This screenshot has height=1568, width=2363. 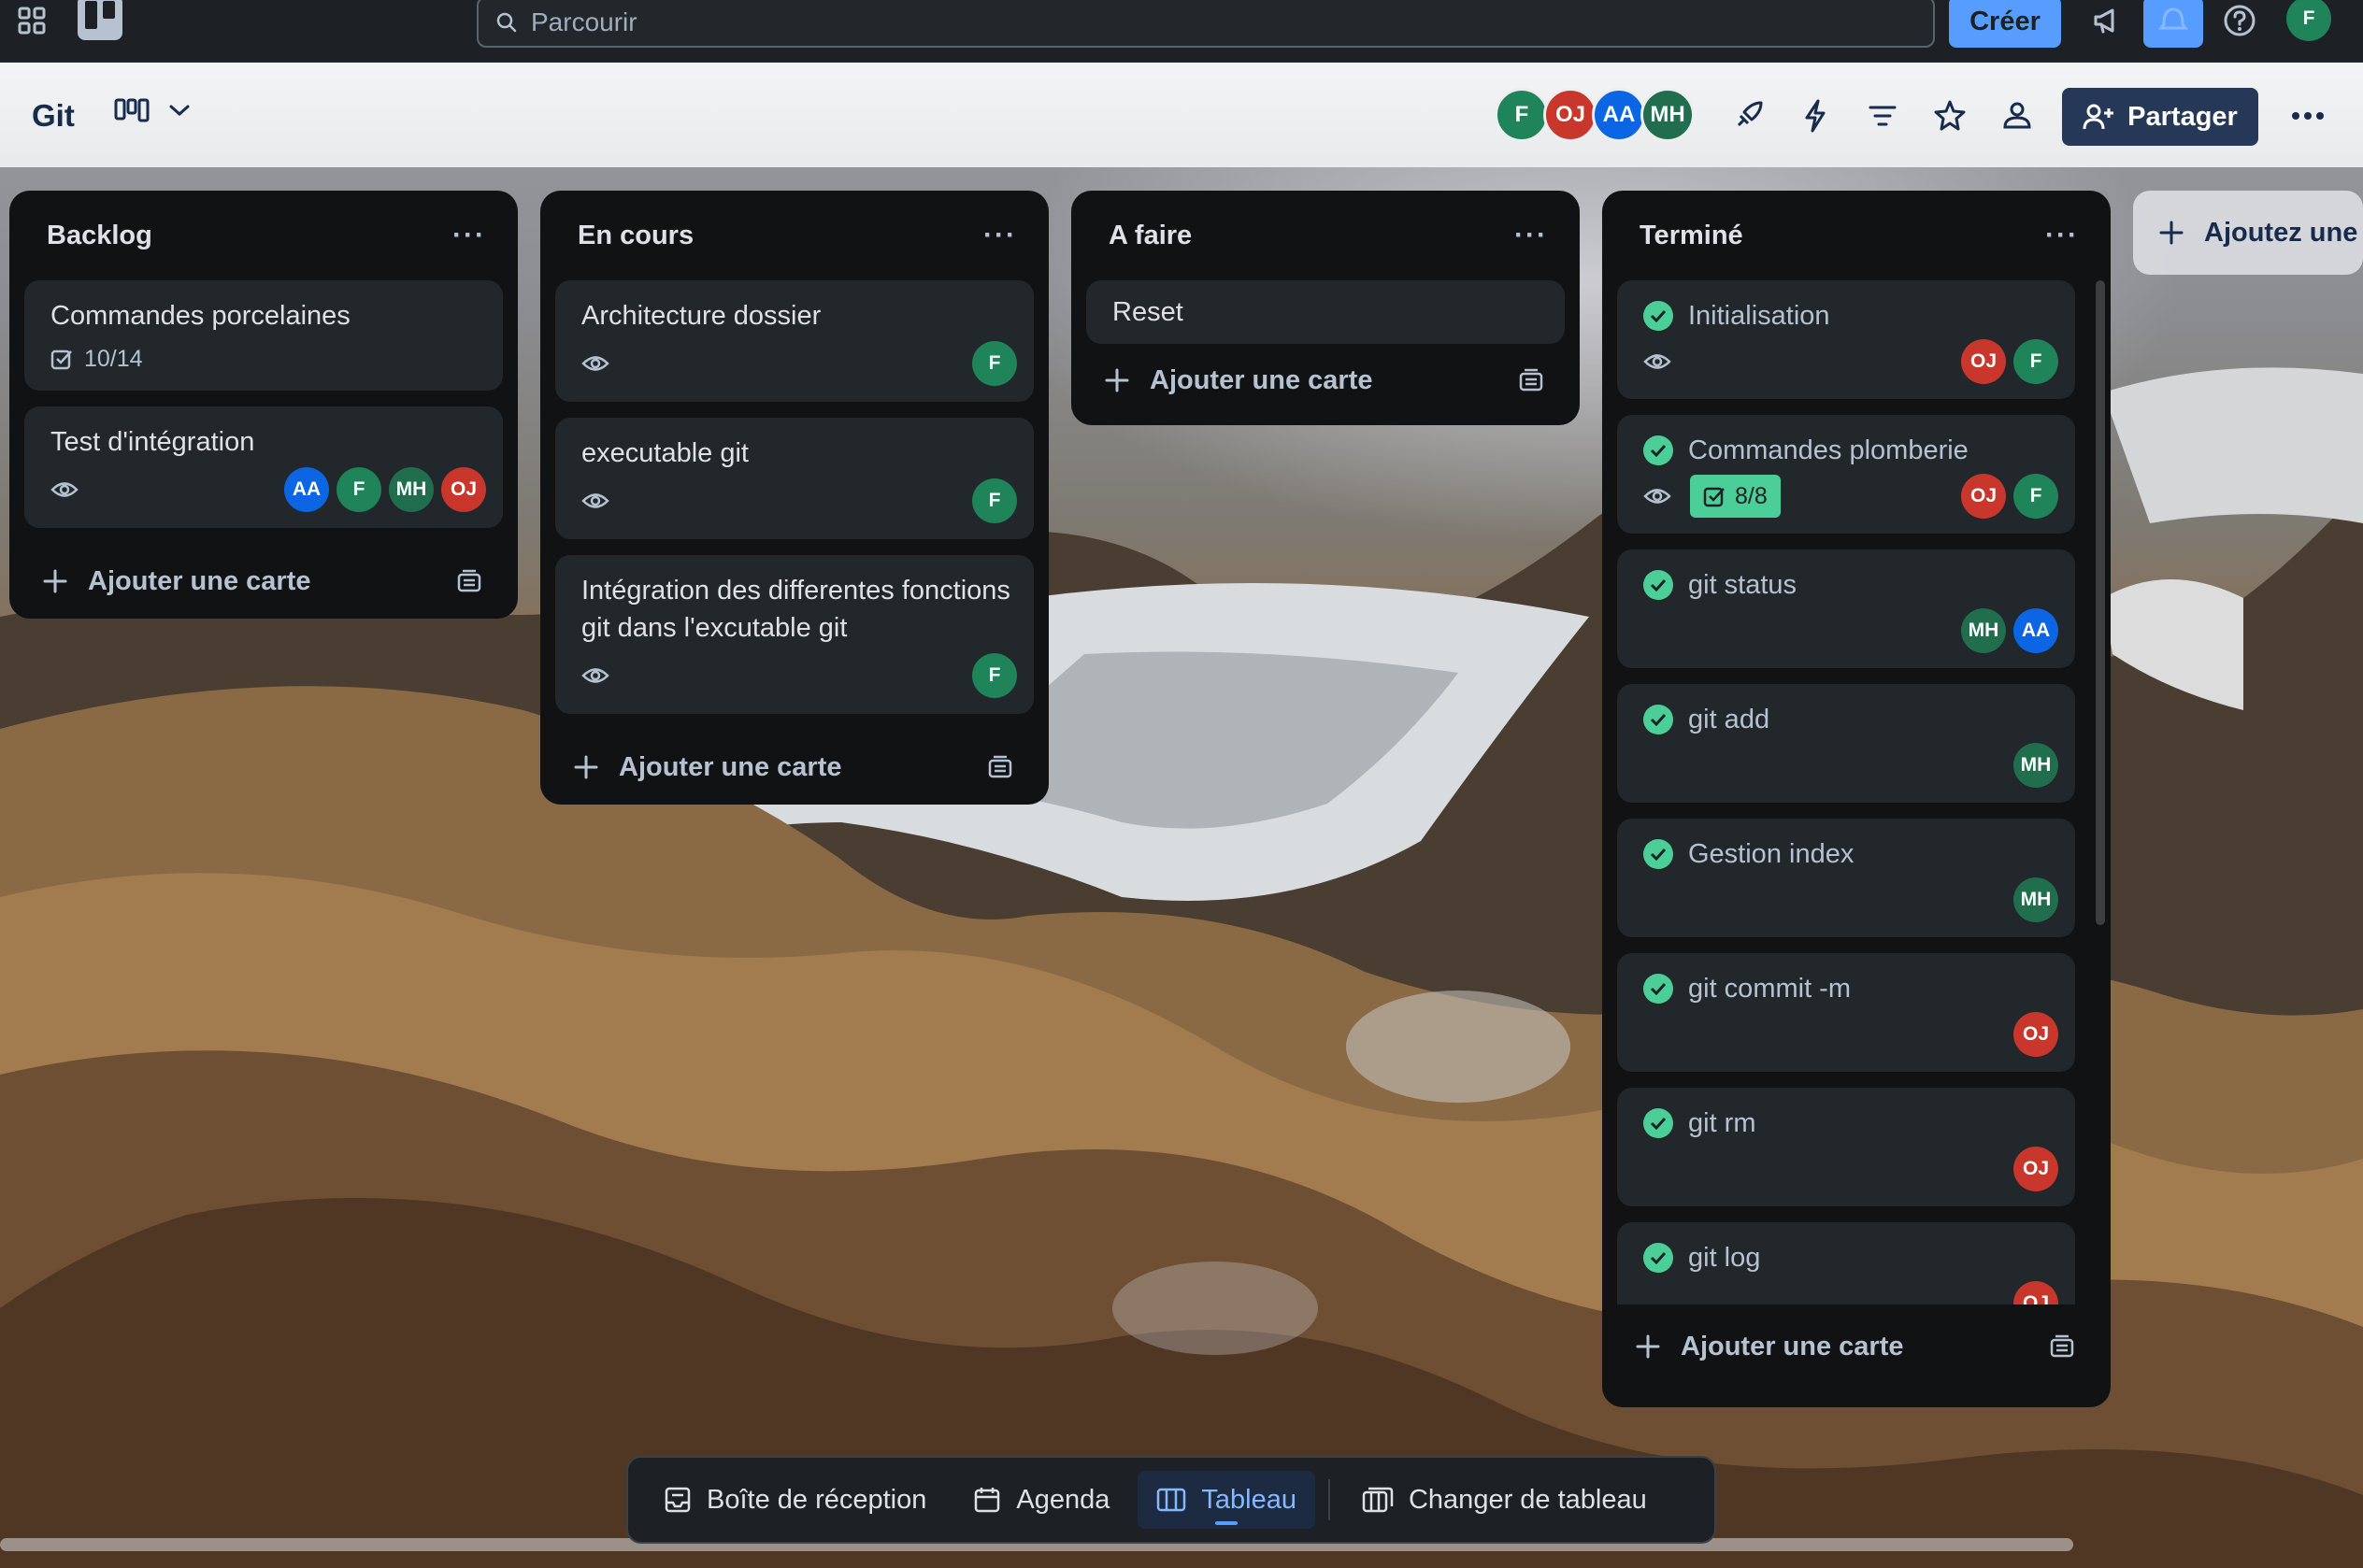 I want to click on chevron-down-icon, so click(x=179, y=111).